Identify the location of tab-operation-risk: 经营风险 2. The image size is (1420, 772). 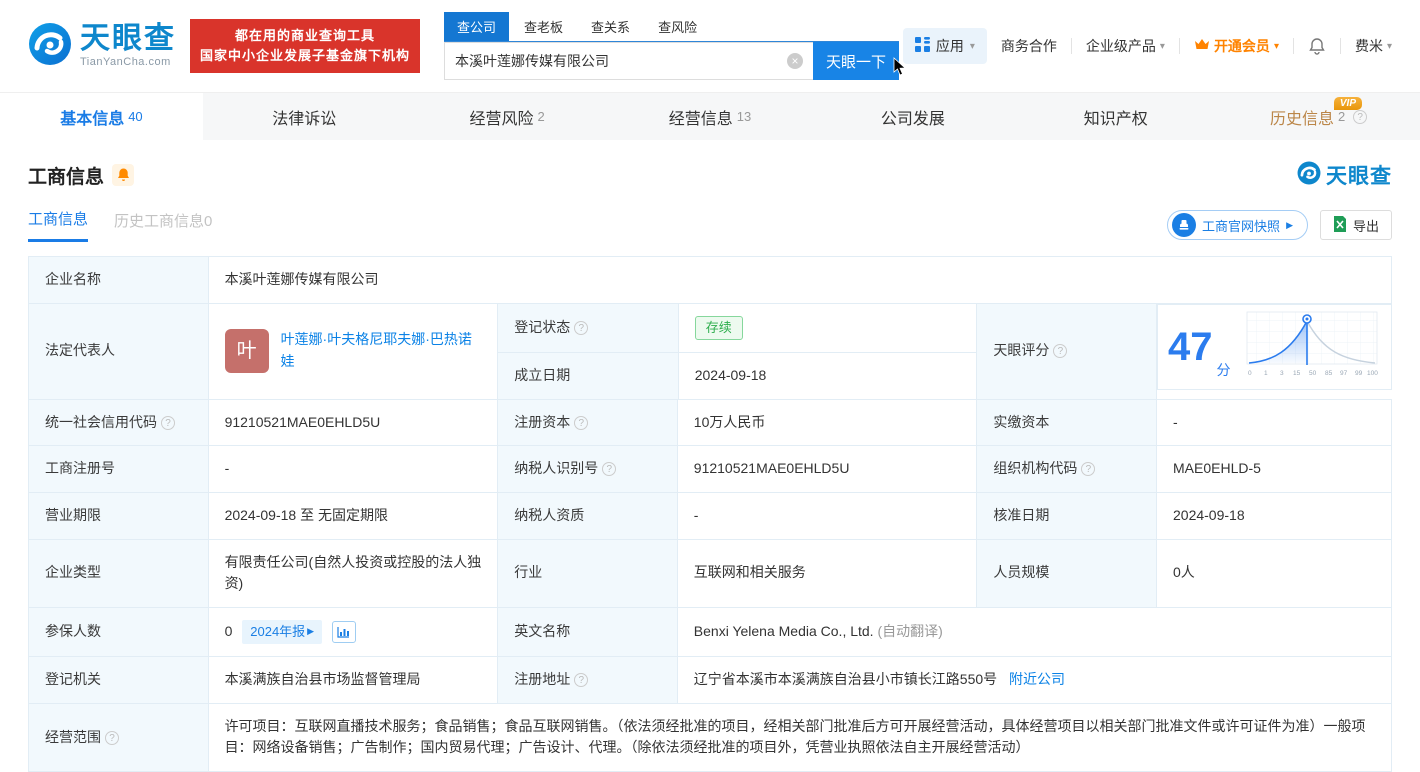
(507, 116).